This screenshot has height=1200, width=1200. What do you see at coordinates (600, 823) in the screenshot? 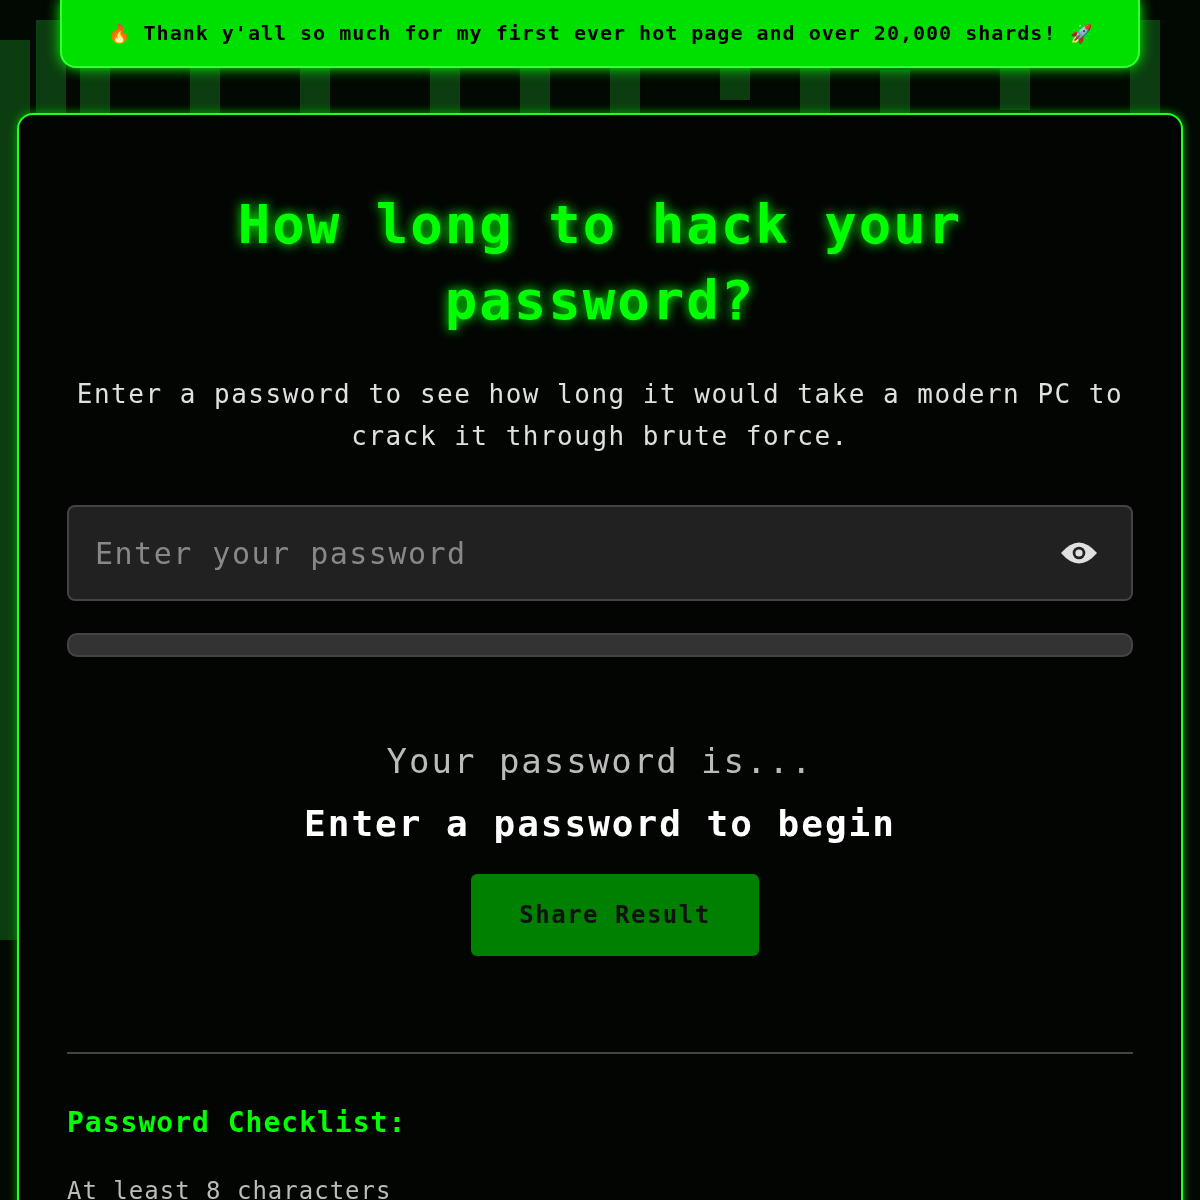
I see `result-text: Enter a password to begin` at bounding box center [600, 823].